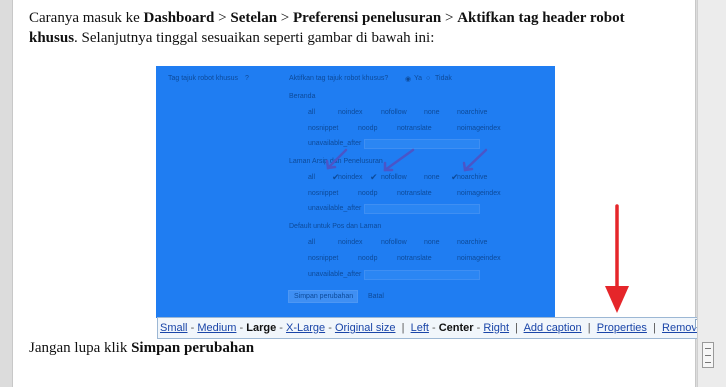 This screenshot has height=387, width=726. What do you see at coordinates (80, 348) in the screenshot?
I see `reminder-text: Jangan lupa klik` at bounding box center [80, 348].